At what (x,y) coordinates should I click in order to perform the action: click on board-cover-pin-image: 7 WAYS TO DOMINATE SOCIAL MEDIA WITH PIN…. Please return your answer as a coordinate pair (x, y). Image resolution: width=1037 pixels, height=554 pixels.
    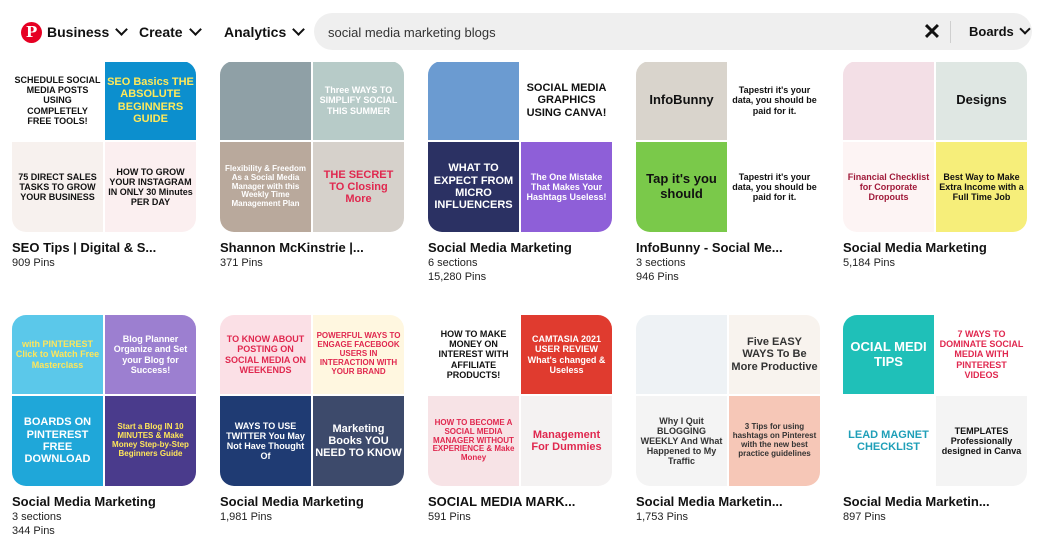
    Looking at the image, I should click on (981, 354).